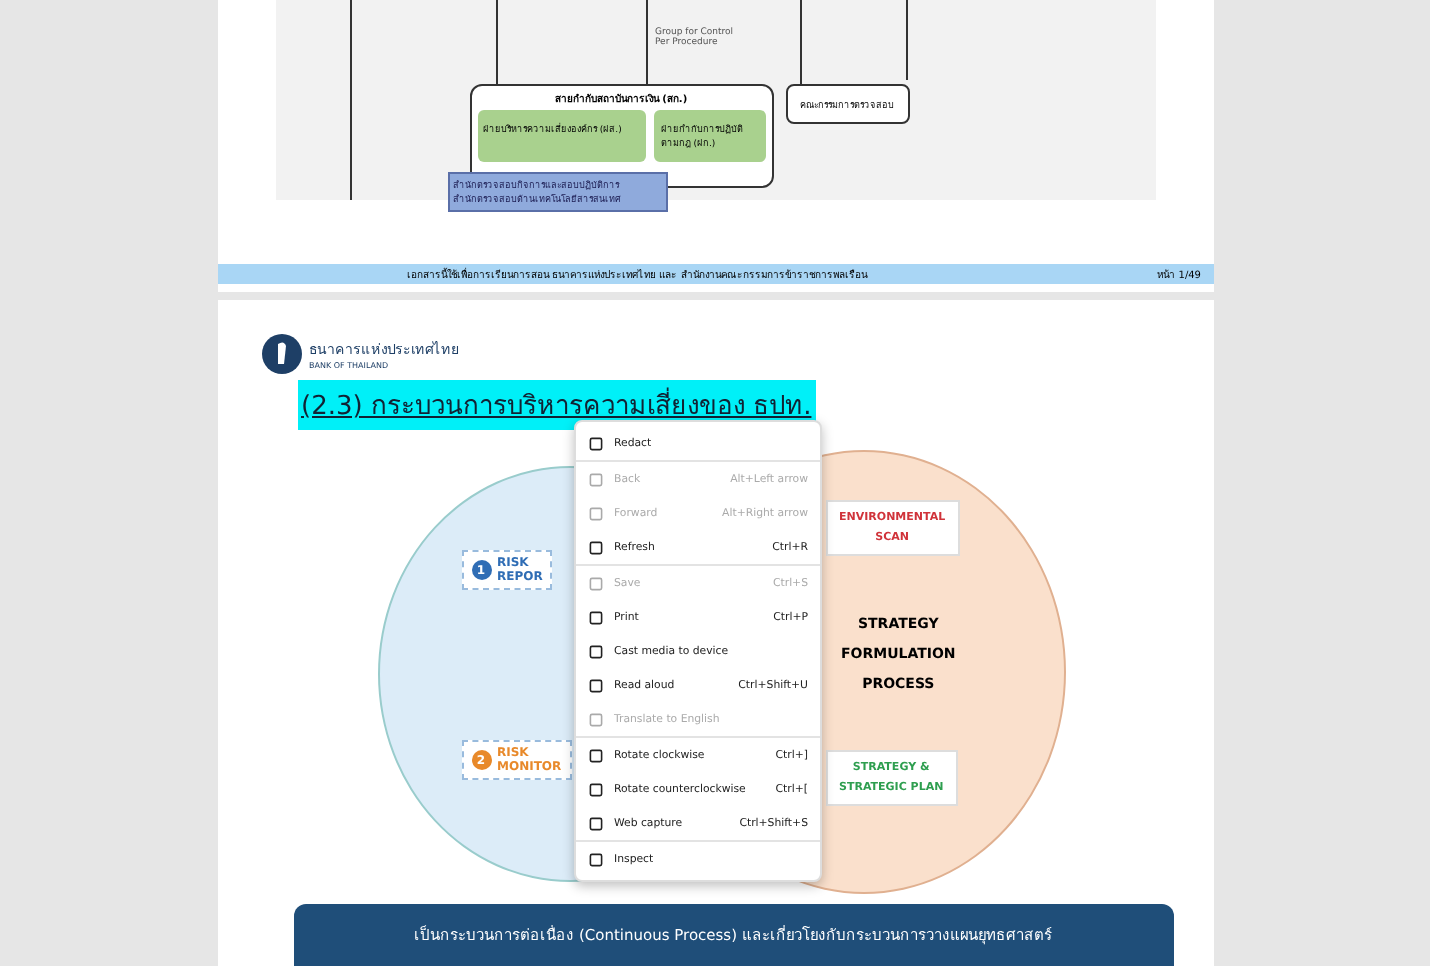 The height and width of the screenshot is (966, 1430). Describe the element at coordinates (281, 354) in the screenshot. I see `emblem-icon` at that location.